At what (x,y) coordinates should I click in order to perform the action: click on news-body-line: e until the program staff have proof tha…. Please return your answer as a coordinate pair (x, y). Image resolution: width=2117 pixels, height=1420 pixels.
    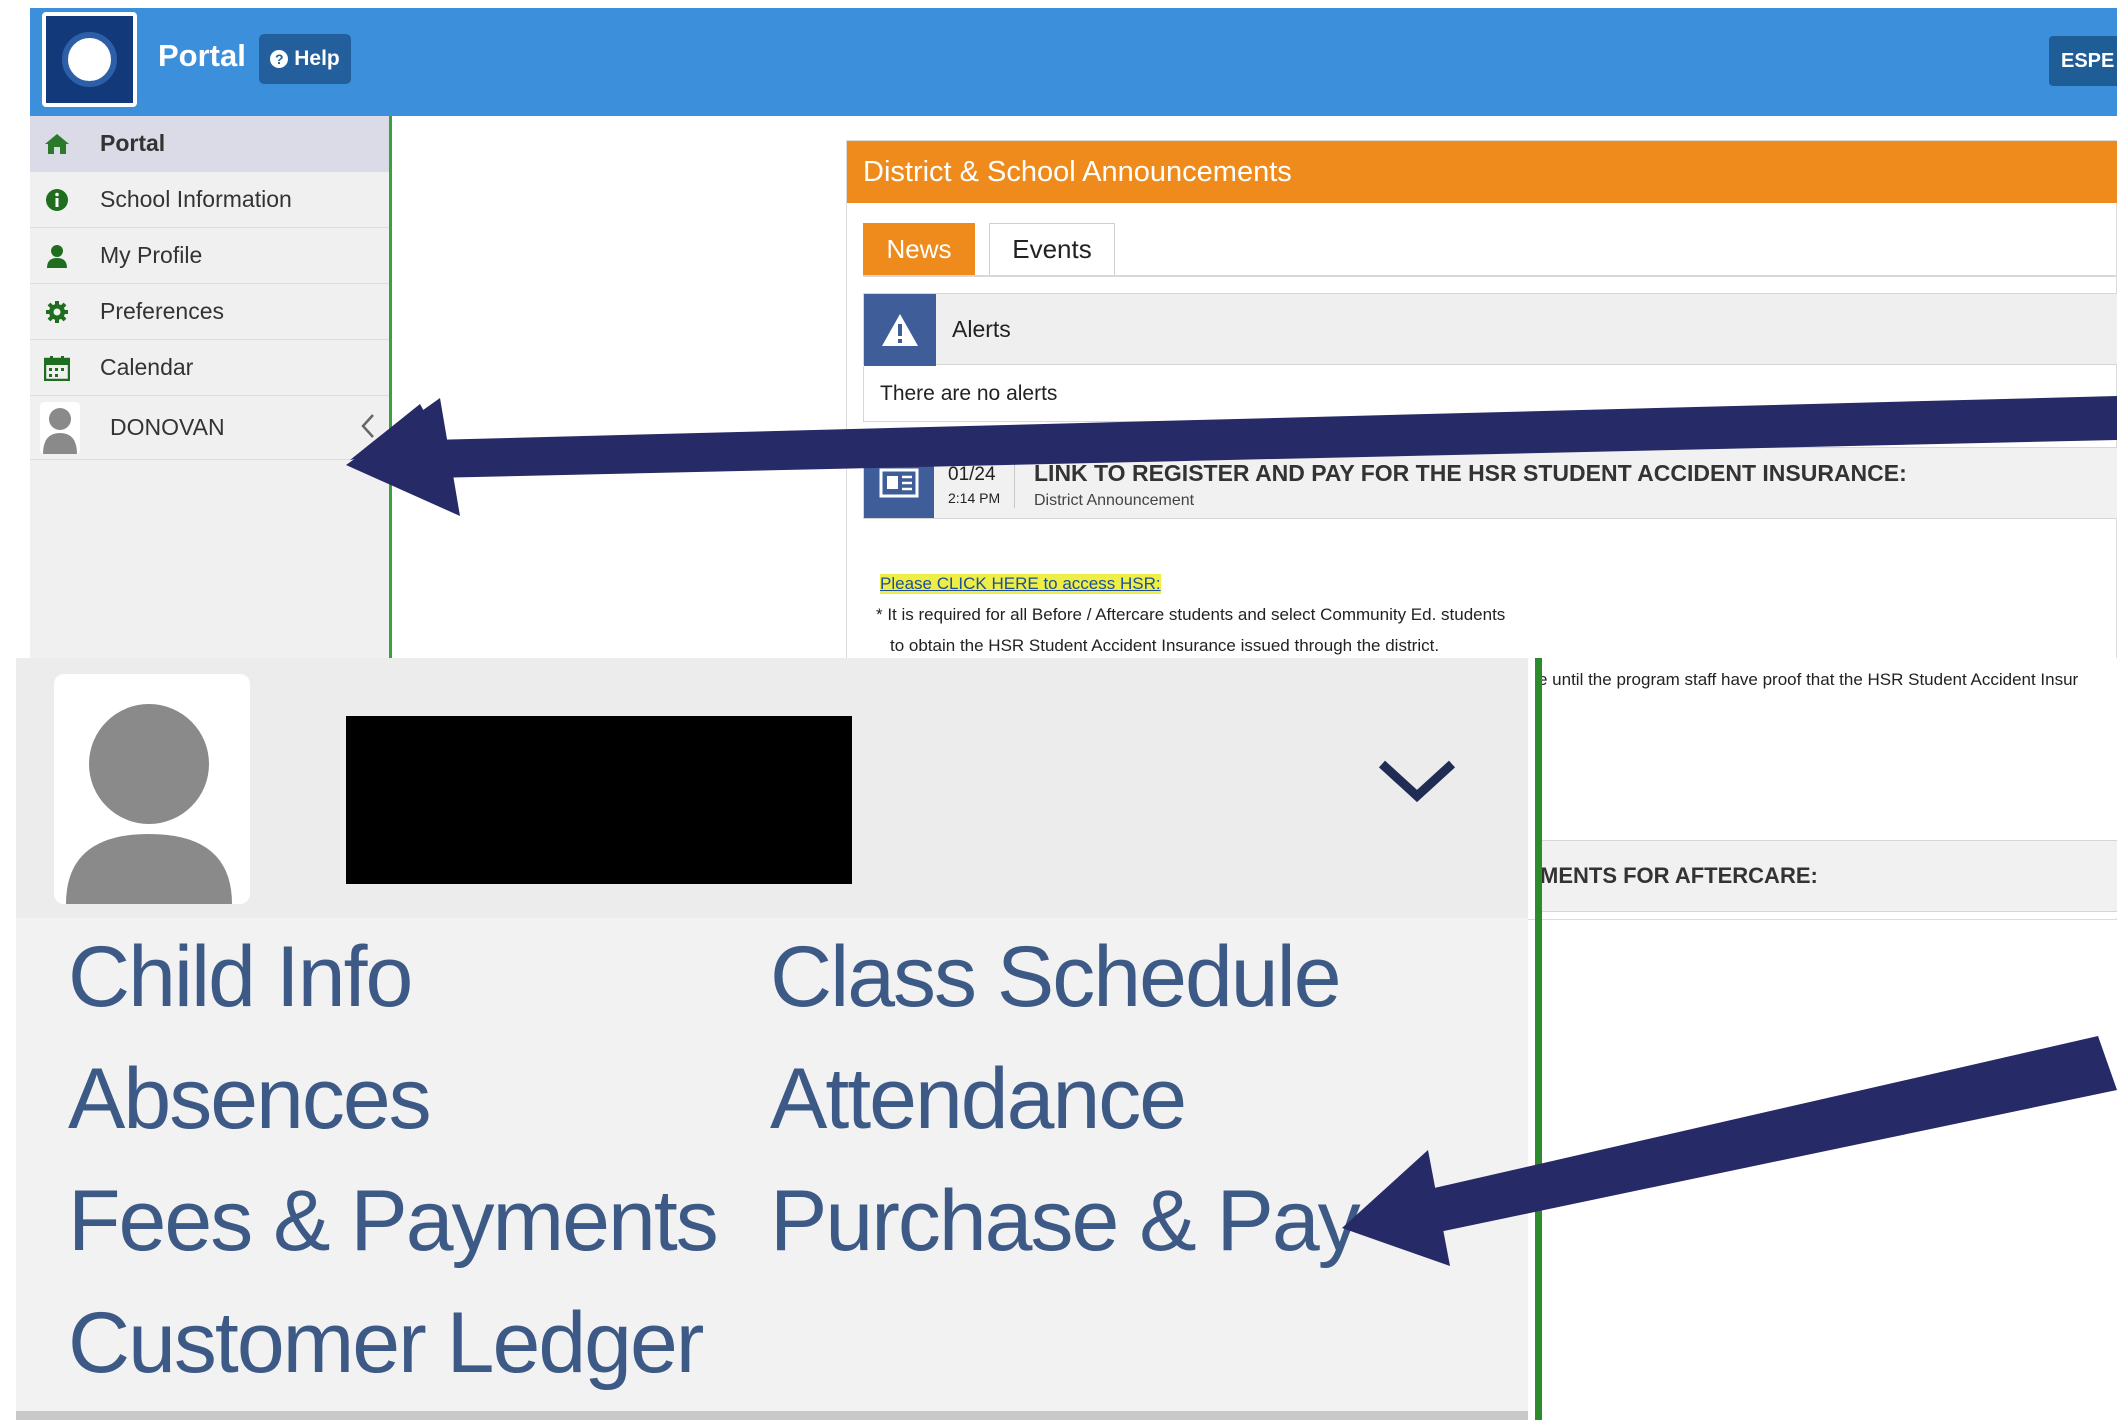
    Looking at the image, I should click on (1808, 679).